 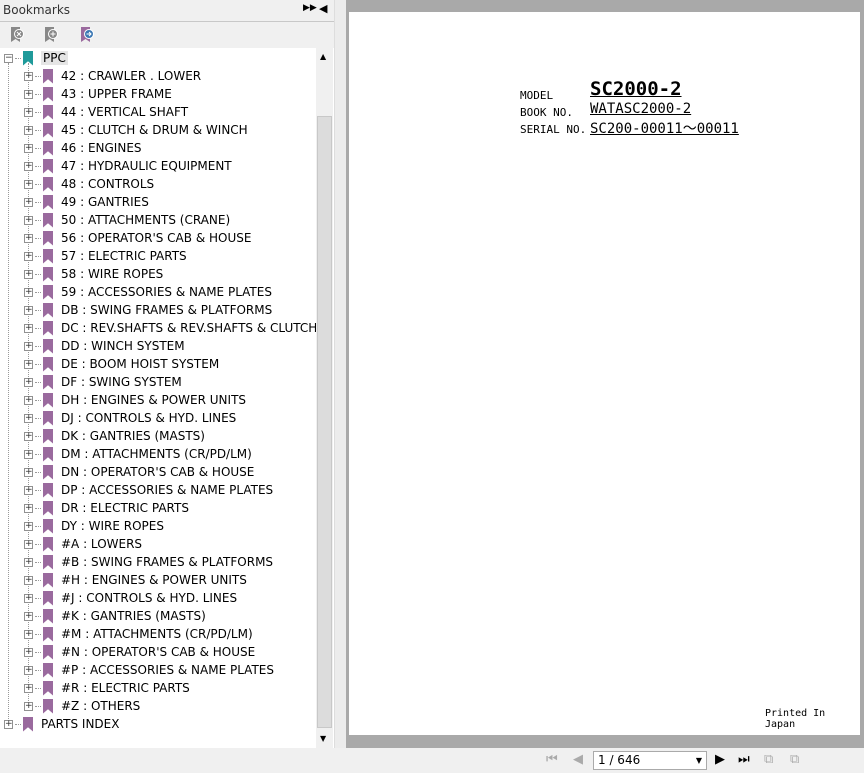 What do you see at coordinates (89, 184) in the screenshot?
I see `bookmark-item: +48 : CONTROLS` at bounding box center [89, 184].